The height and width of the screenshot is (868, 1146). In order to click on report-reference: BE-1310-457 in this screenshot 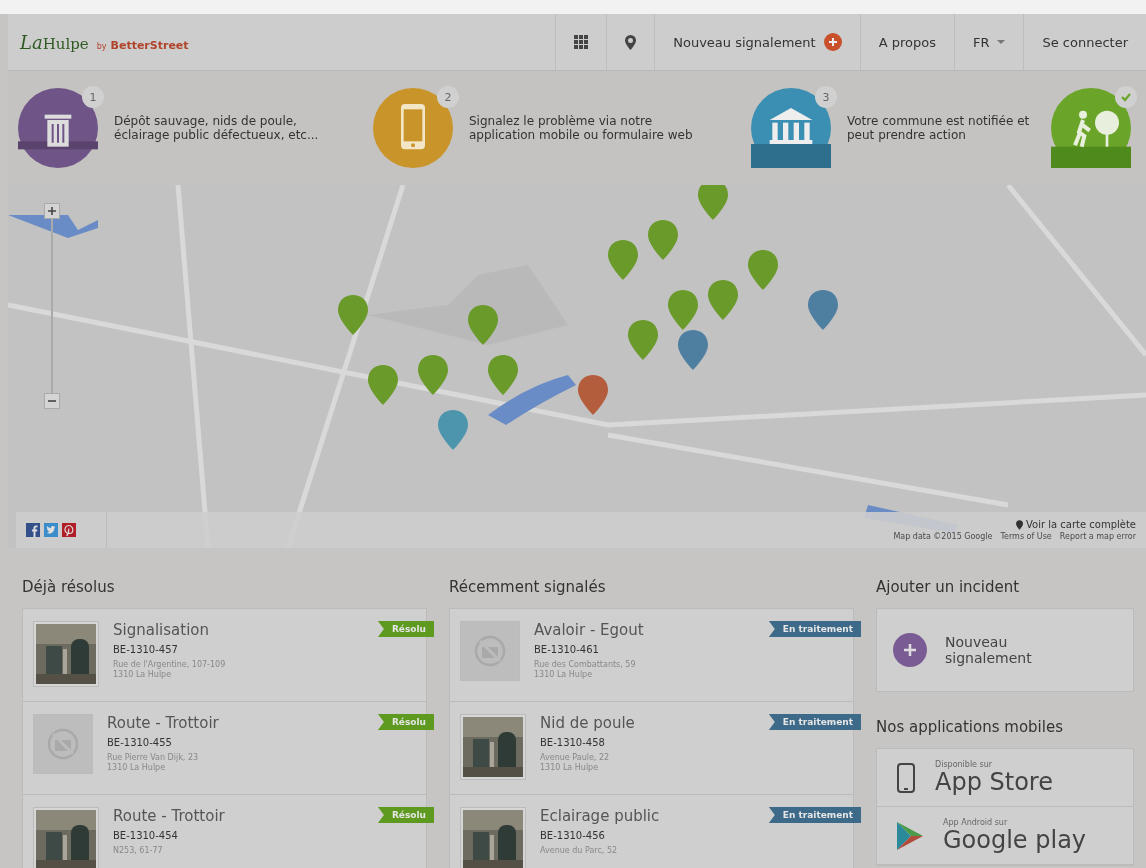, I will do `click(146, 649)`.